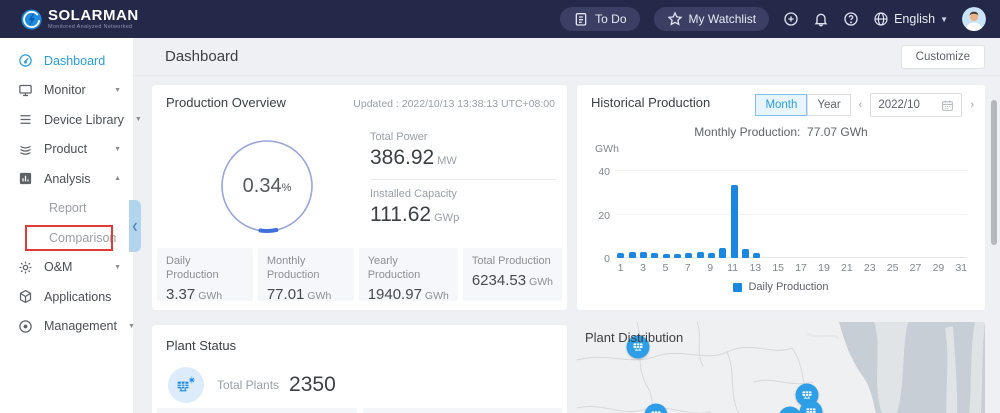 The image size is (1000, 413). What do you see at coordinates (415, 214) in the screenshot?
I see `installed-capacity-value: 111.62 GWp` at bounding box center [415, 214].